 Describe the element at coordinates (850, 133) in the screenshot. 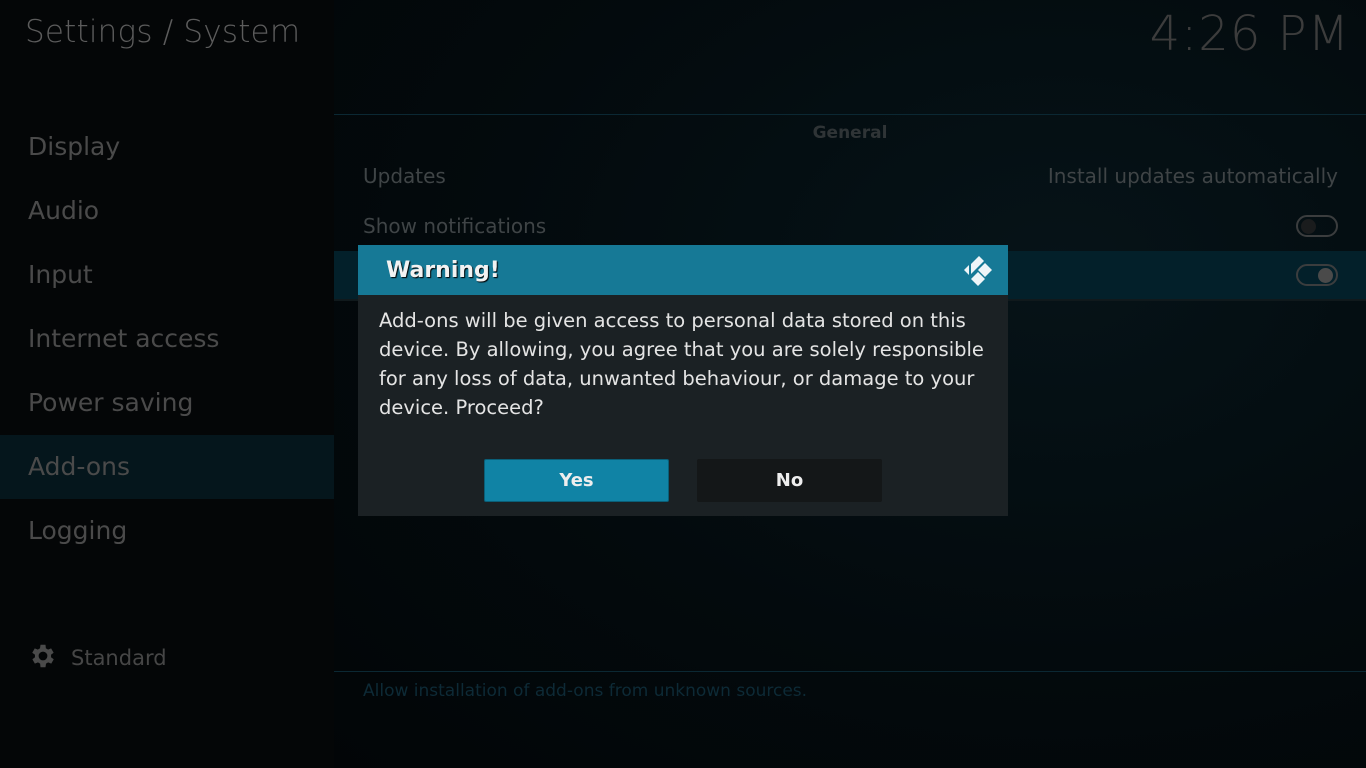

I see `section-title: General` at that location.